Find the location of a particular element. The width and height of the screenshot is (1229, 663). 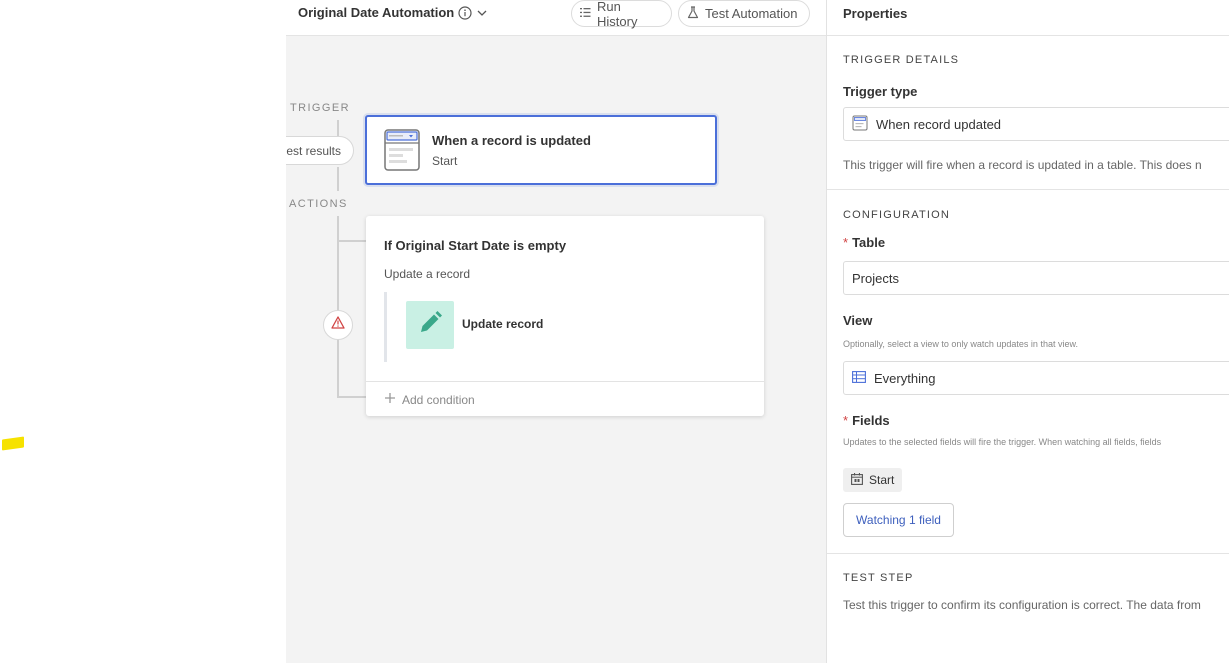

trigger-type-select: When record updated is located at coordinates (1036, 124).